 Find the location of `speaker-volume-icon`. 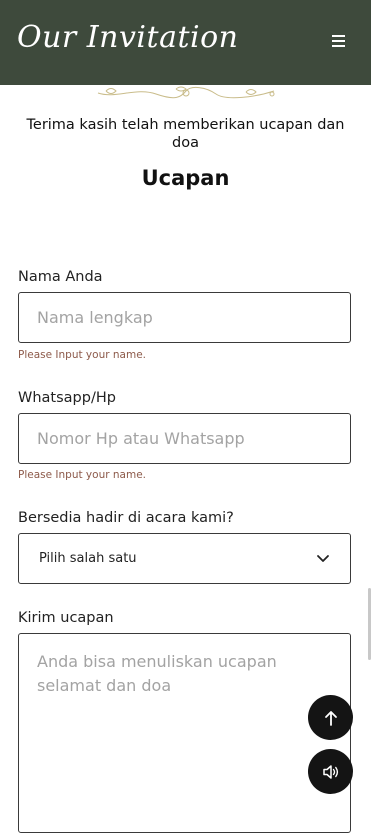

speaker-volume-icon is located at coordinates (330, 771).